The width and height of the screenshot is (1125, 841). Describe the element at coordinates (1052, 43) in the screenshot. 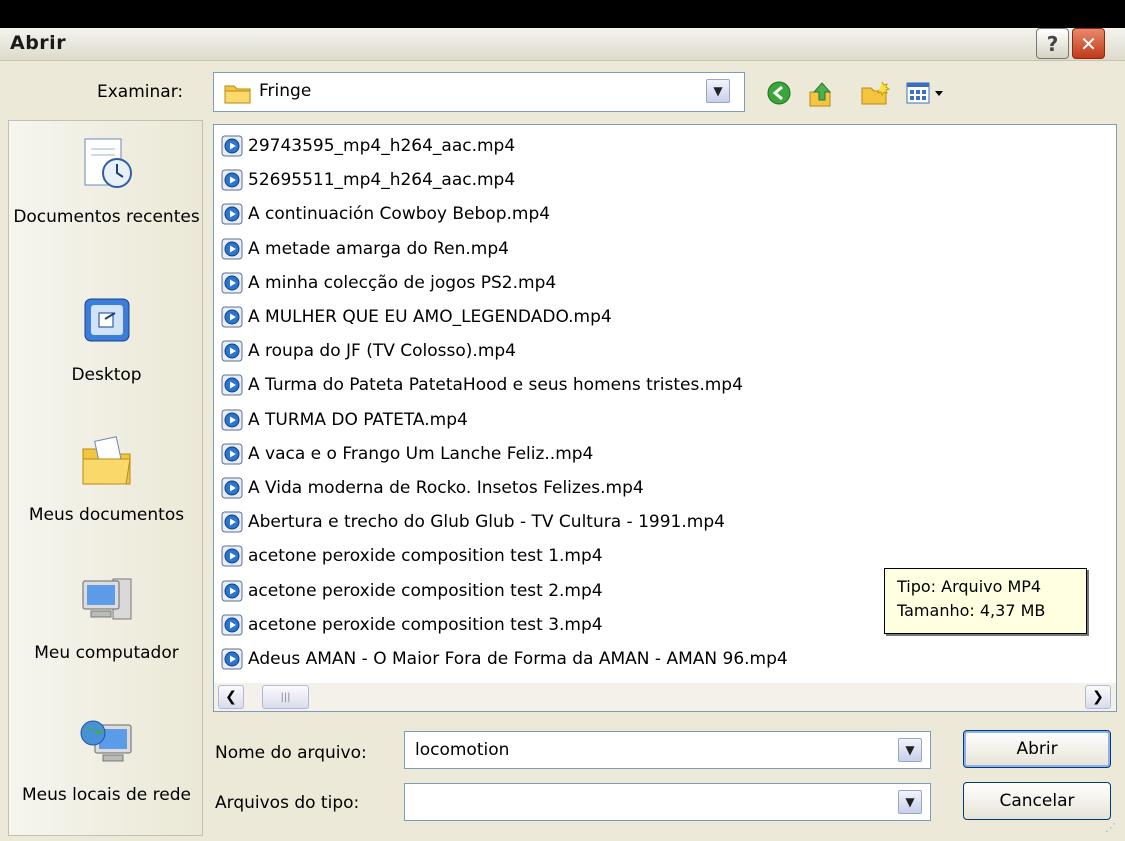

I see `help-button: ?` at that location.